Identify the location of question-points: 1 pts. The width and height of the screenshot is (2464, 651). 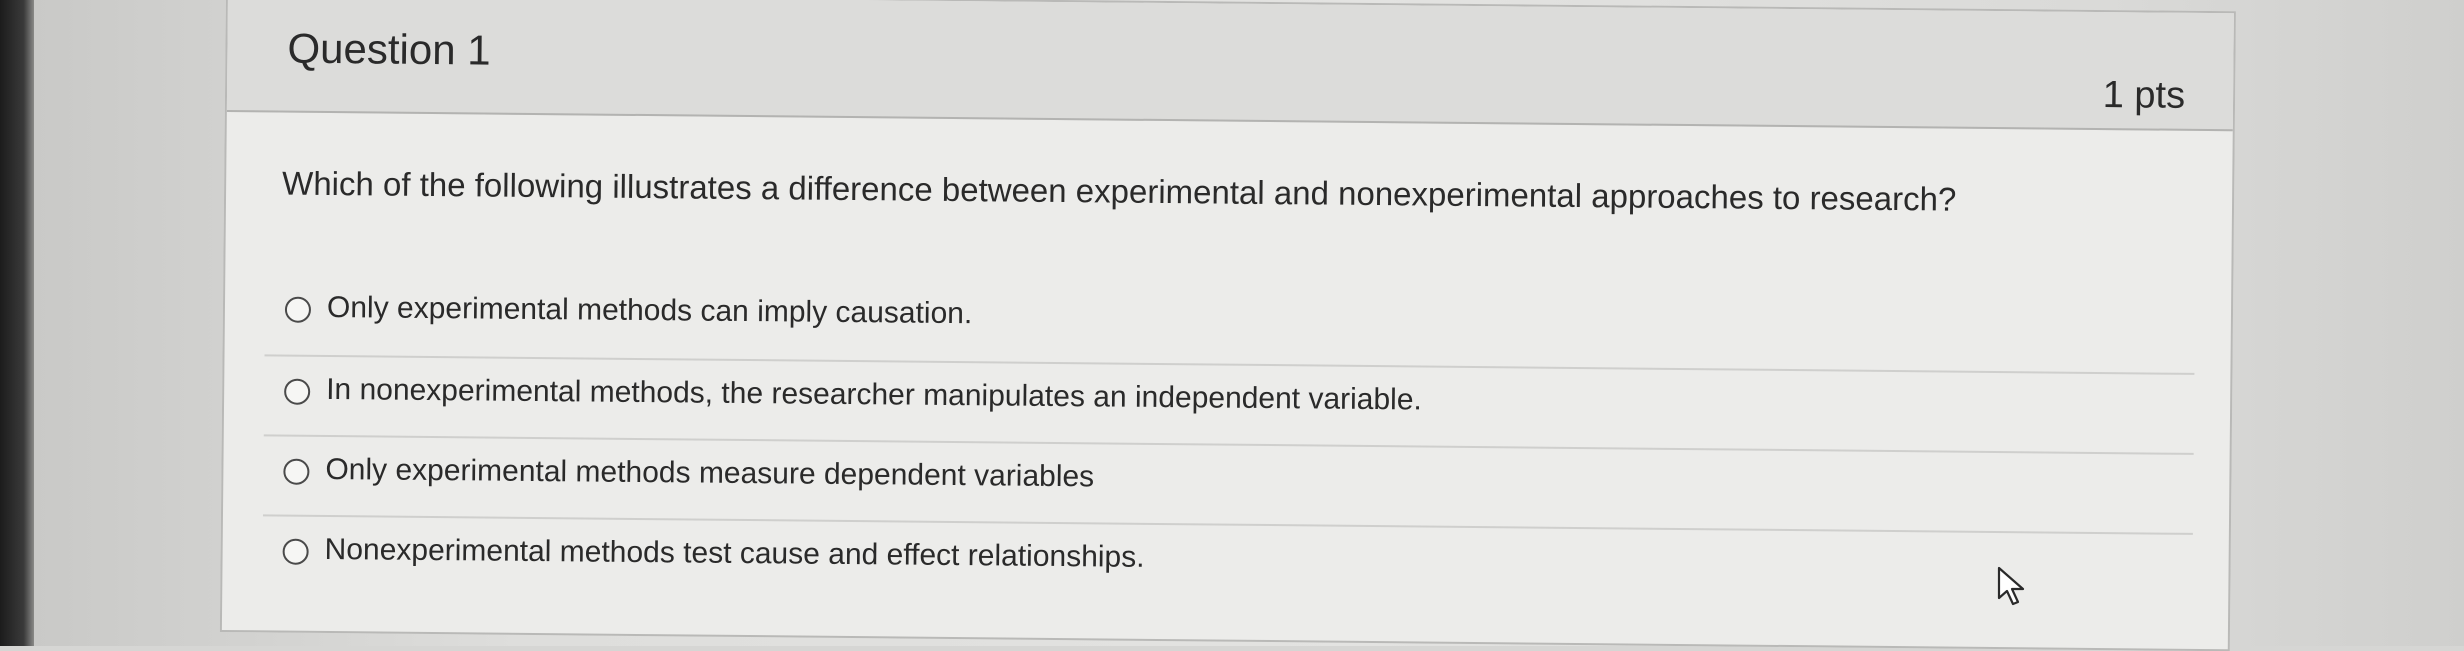
(2144, 95).